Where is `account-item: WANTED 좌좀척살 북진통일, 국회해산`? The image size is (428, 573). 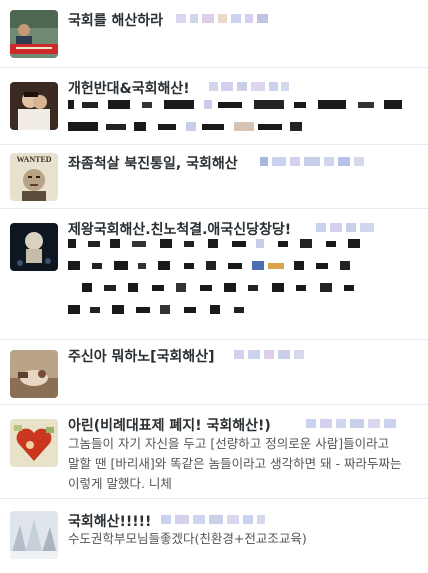 account-item: WANTED 좌좀척살 북진통일, 국회해산 is located at coordinates (214, 177).